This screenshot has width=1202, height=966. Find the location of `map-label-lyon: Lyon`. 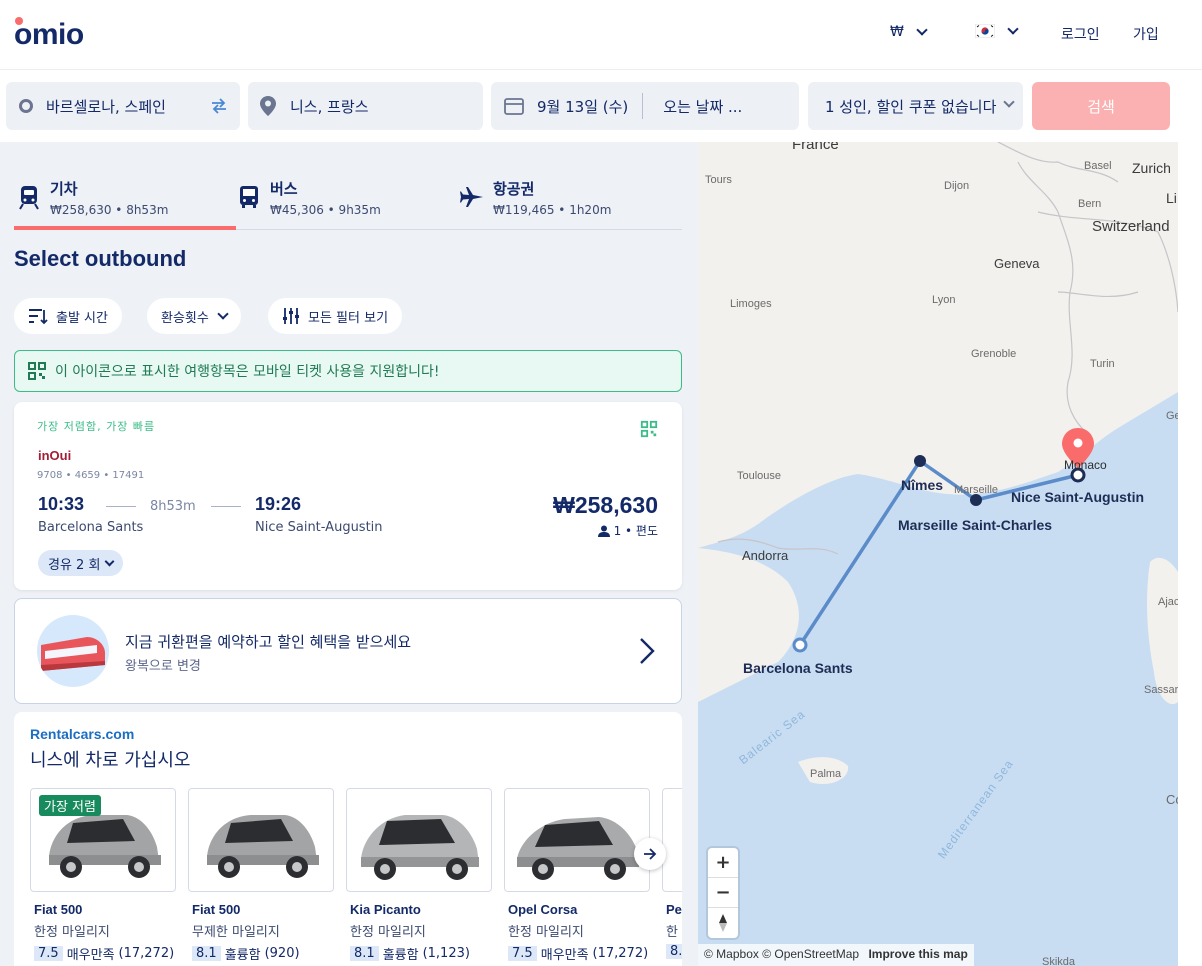

map-label-lyon: Lyon is located at coordinates (944, 300).